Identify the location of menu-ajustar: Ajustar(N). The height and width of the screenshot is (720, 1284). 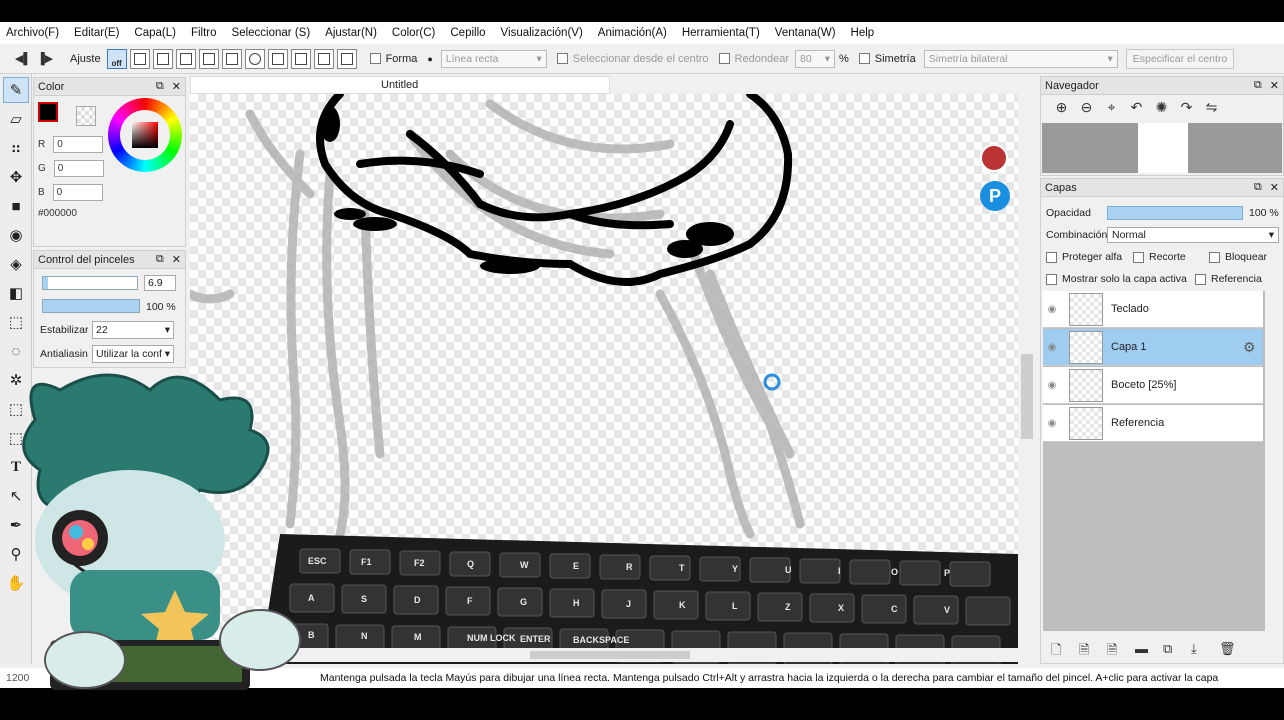
(351, 33).